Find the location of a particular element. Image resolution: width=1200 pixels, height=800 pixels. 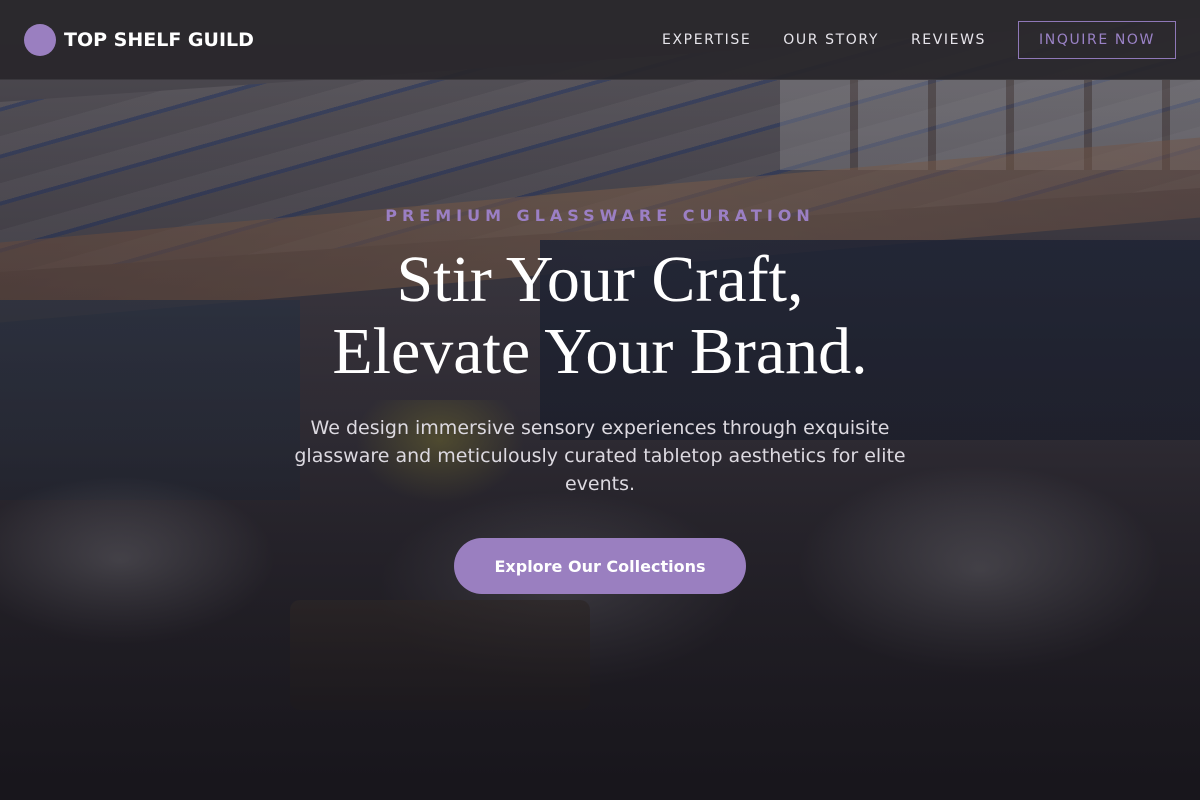

hero-eyebrow: PREMIUM GLASSWARE CURATION is located at coordinates (600, 215).